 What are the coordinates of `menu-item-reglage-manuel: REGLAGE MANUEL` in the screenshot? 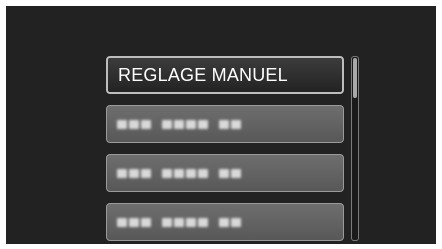 It's located at (225, 75).